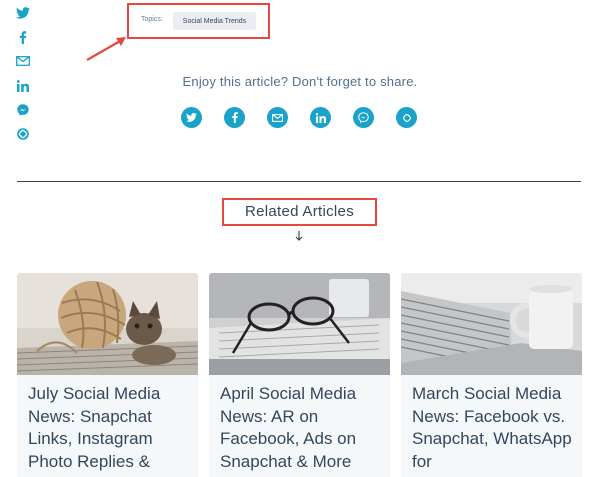  What do you see at coordinates (152, 19) in the screenshot?
I see `topics-label: Topics:` at bounding box center [152, 19].